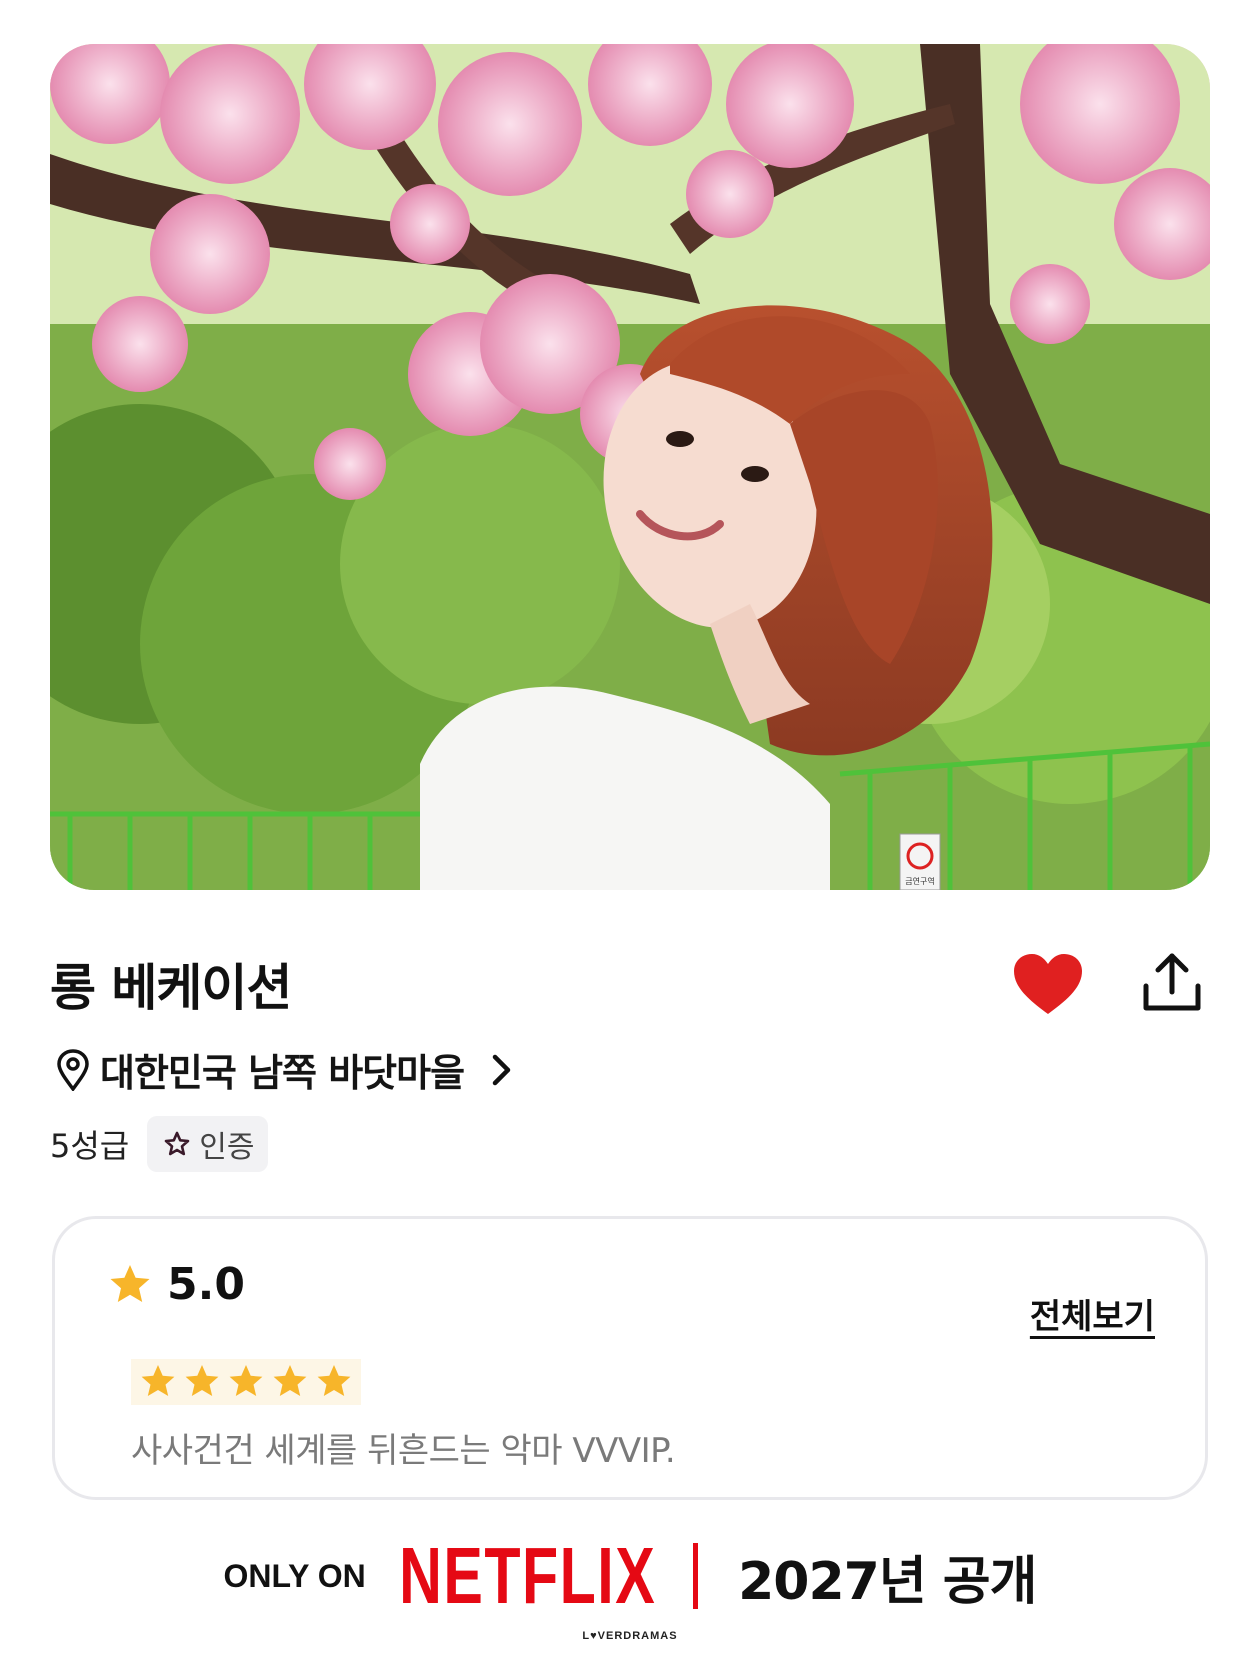  I want to click on hotel-grade: 5성급, so click(90, 1146).